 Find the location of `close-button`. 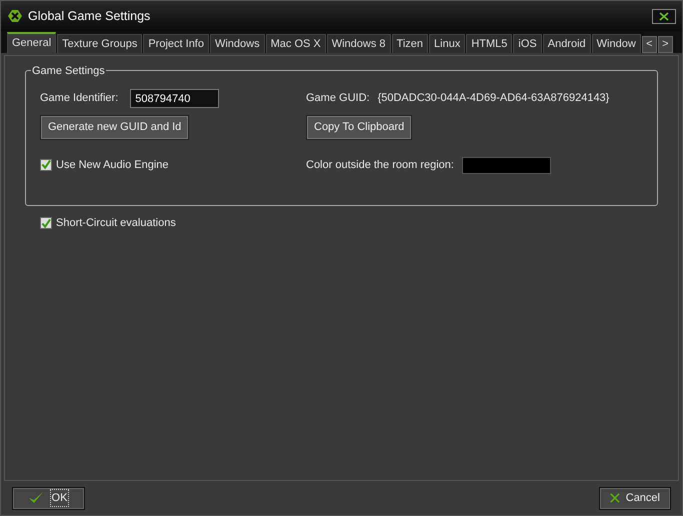

close-button is located at coordinates (664, 16).